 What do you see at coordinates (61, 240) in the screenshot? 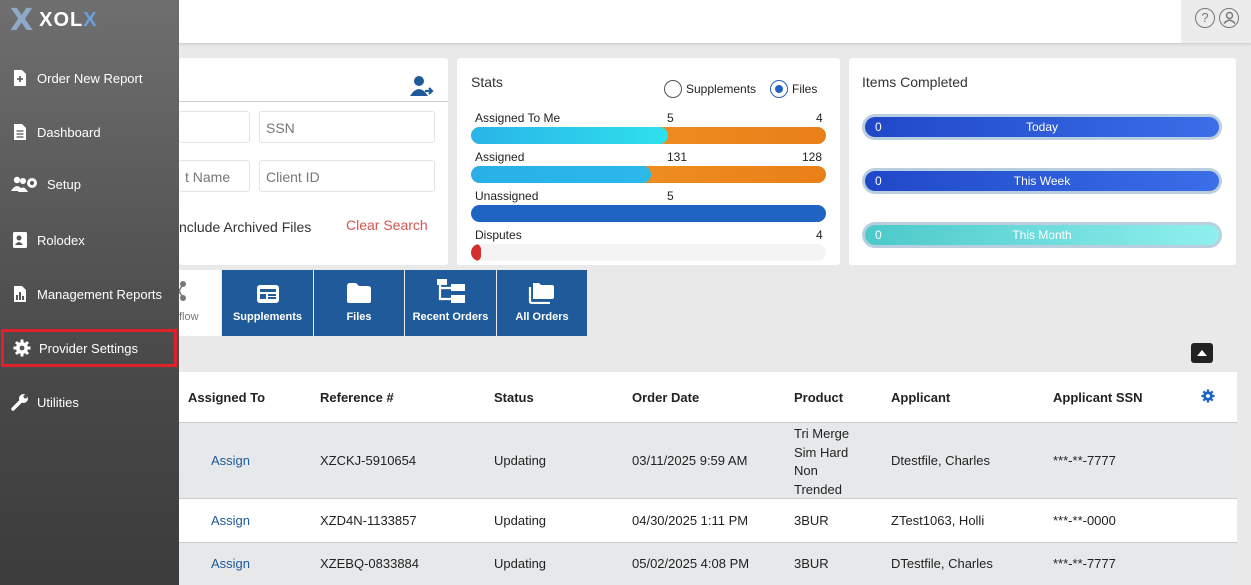
I see `sidebar-item-label: Rolodex` at bounding box center [61, 240].